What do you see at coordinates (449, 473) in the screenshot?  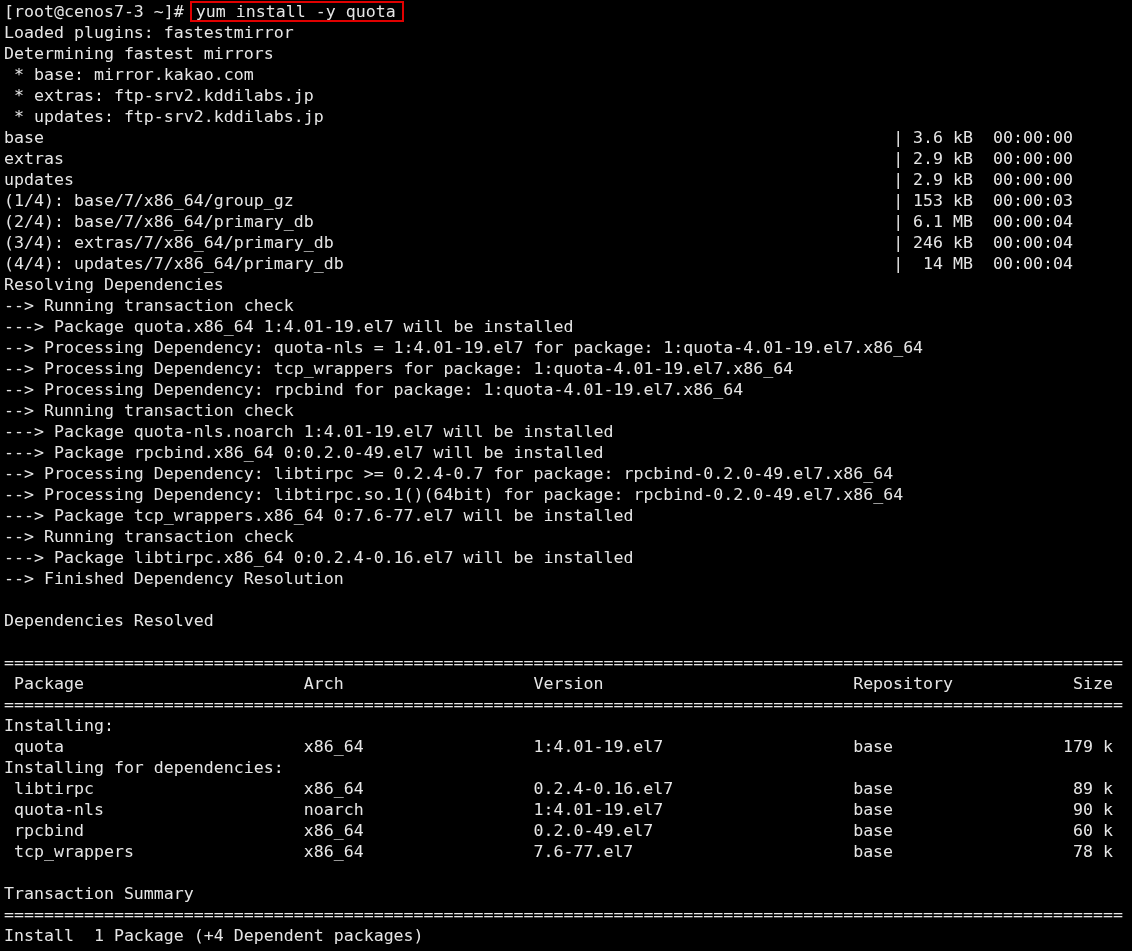 I see `output-line: --> Processing Dependency: libtirpc >= 0.2.4-0.7 for package: rpcbind-0.2.0-49.el7.x86_64` at bounding box center [449, 473].